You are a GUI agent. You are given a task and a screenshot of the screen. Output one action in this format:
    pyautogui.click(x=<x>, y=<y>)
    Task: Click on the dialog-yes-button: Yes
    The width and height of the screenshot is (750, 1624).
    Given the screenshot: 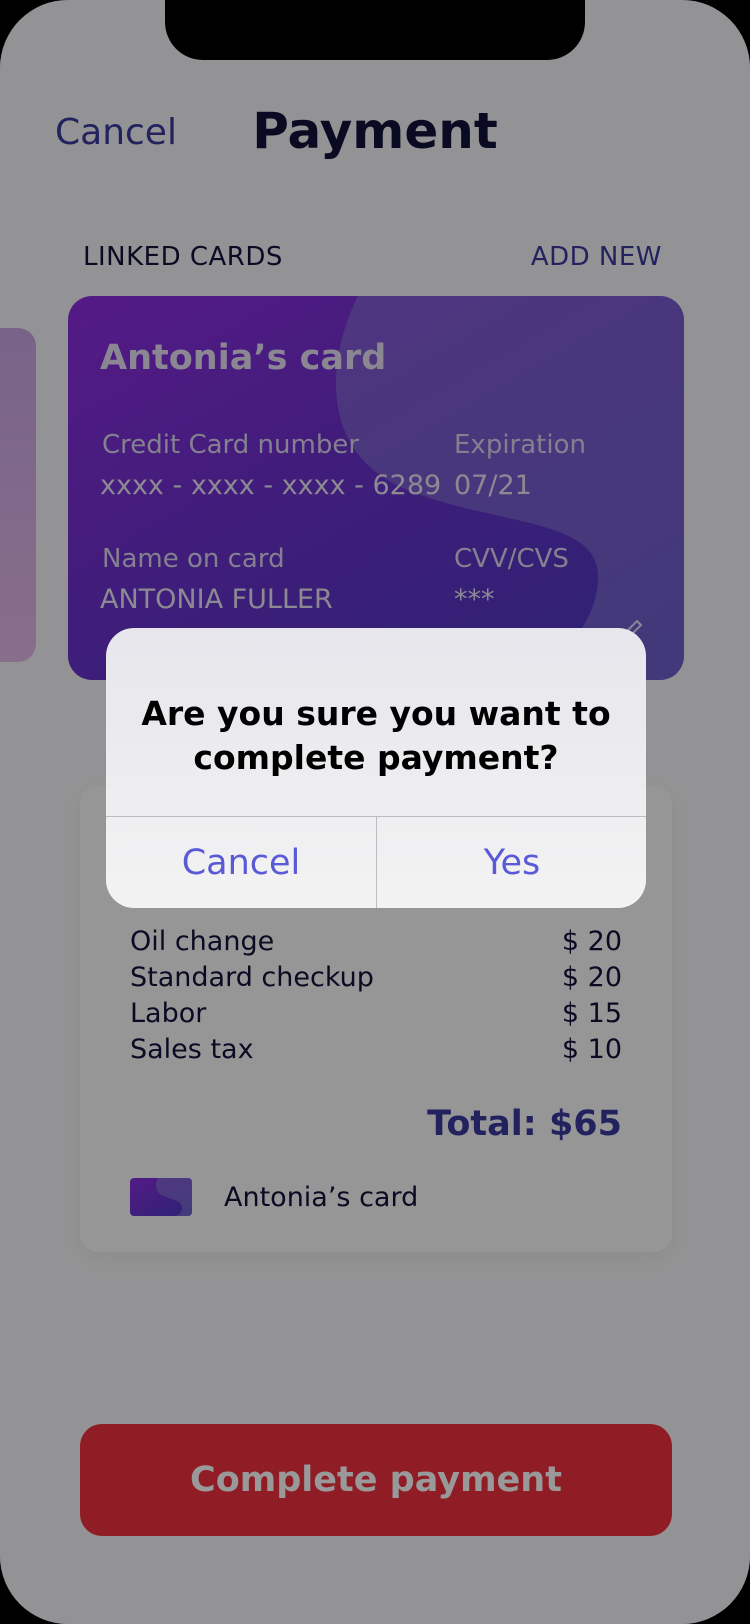 What is the action you would take?
    pyautogui.click(x=511, y=862)
    